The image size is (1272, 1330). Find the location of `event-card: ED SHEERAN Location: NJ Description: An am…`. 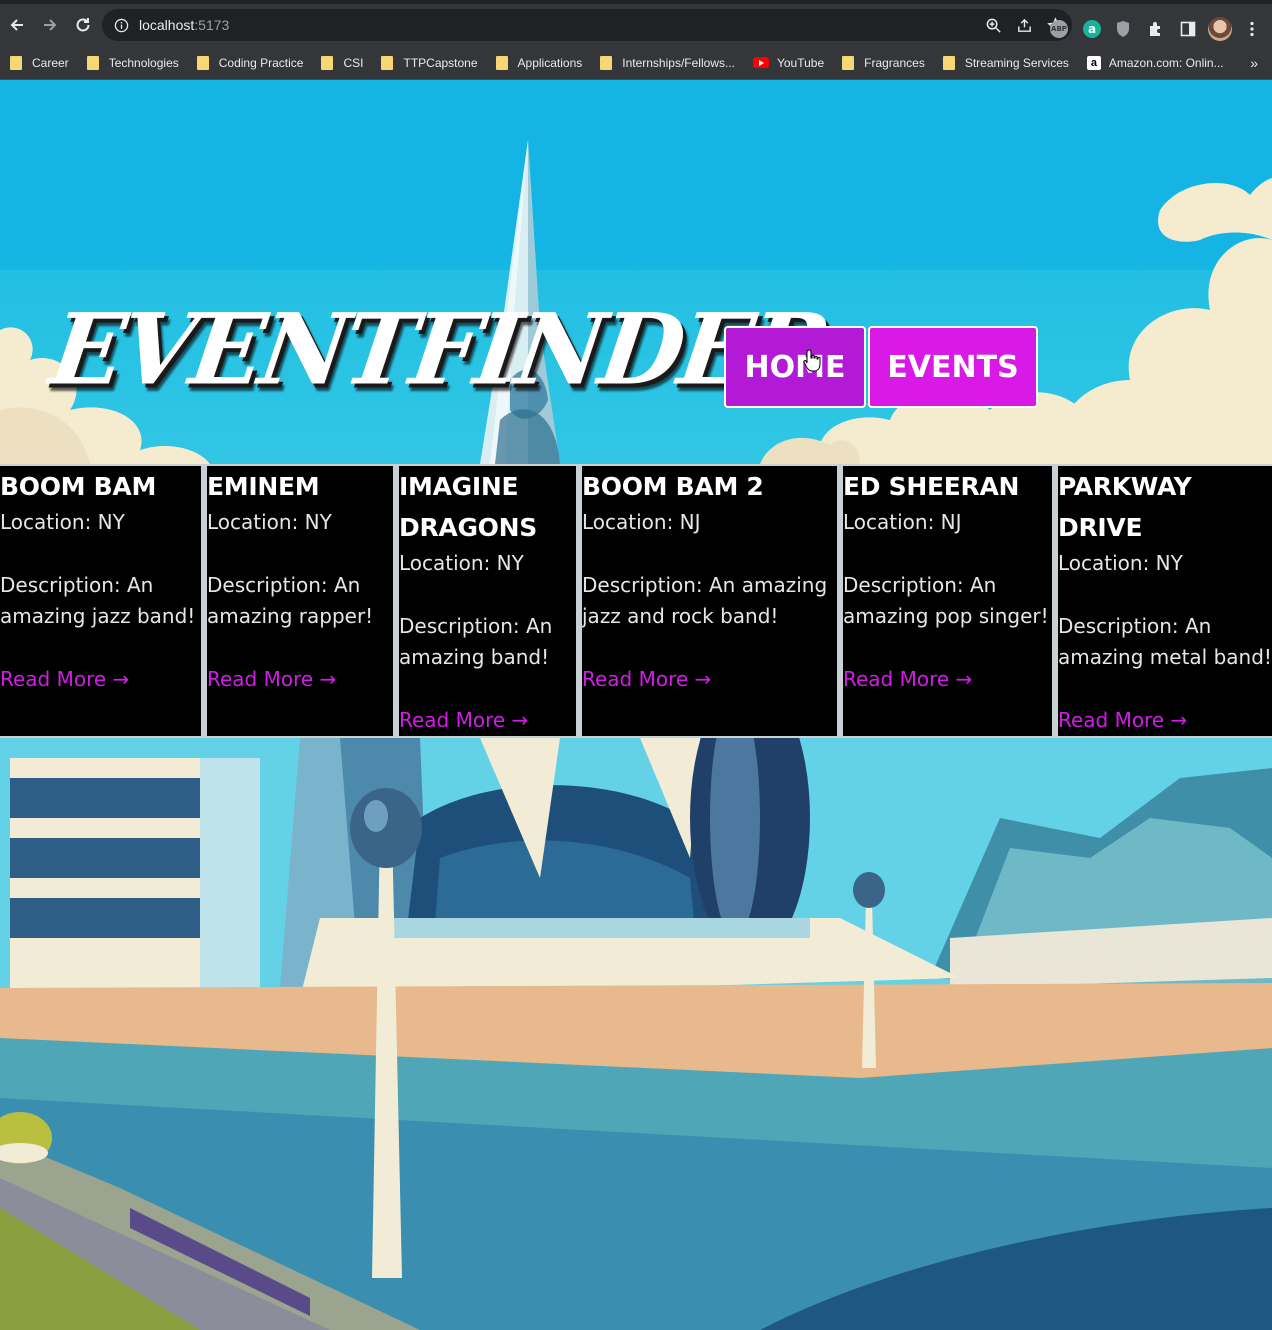

event-card: ED SHEERAN Location: NJ Description: An am… is located at coordinates (947, 601).